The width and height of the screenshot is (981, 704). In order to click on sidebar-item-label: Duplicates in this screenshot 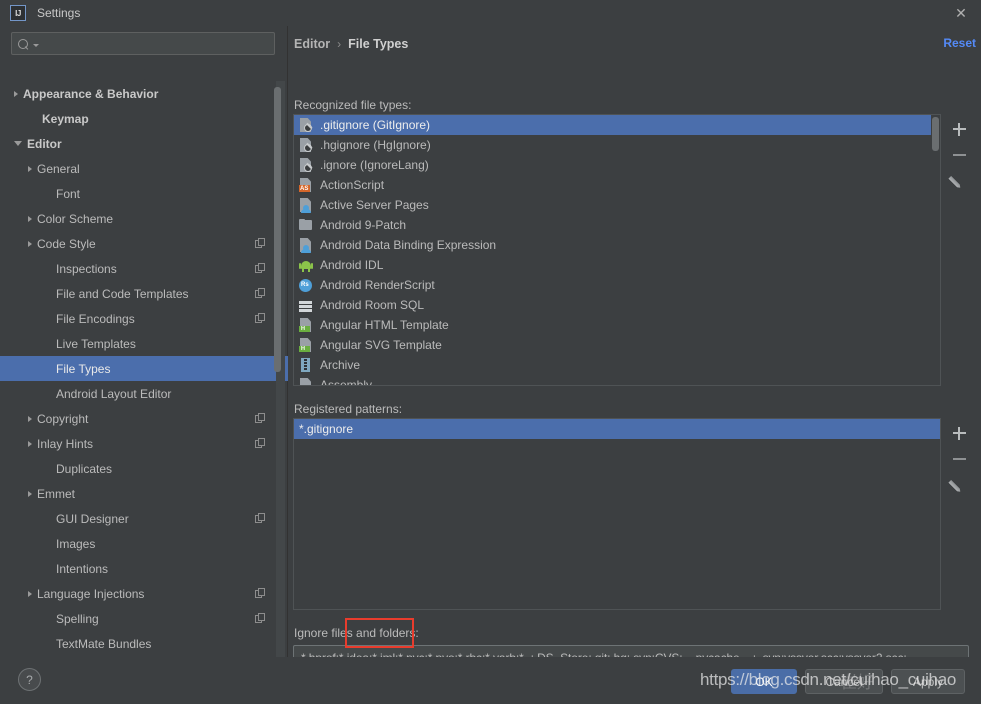, I will do `click(84, 468)`.